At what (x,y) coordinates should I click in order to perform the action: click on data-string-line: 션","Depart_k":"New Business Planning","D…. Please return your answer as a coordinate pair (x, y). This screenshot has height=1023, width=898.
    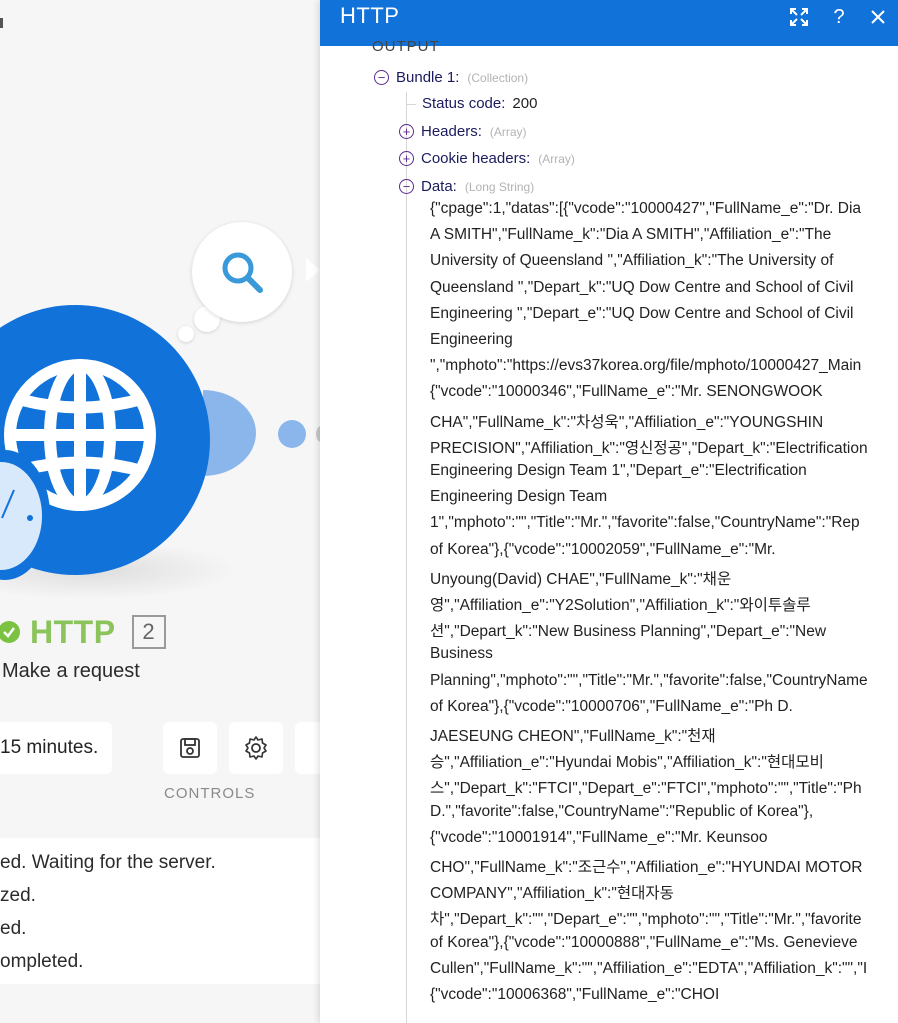
    Looking at the image, I should click on (628, 632).